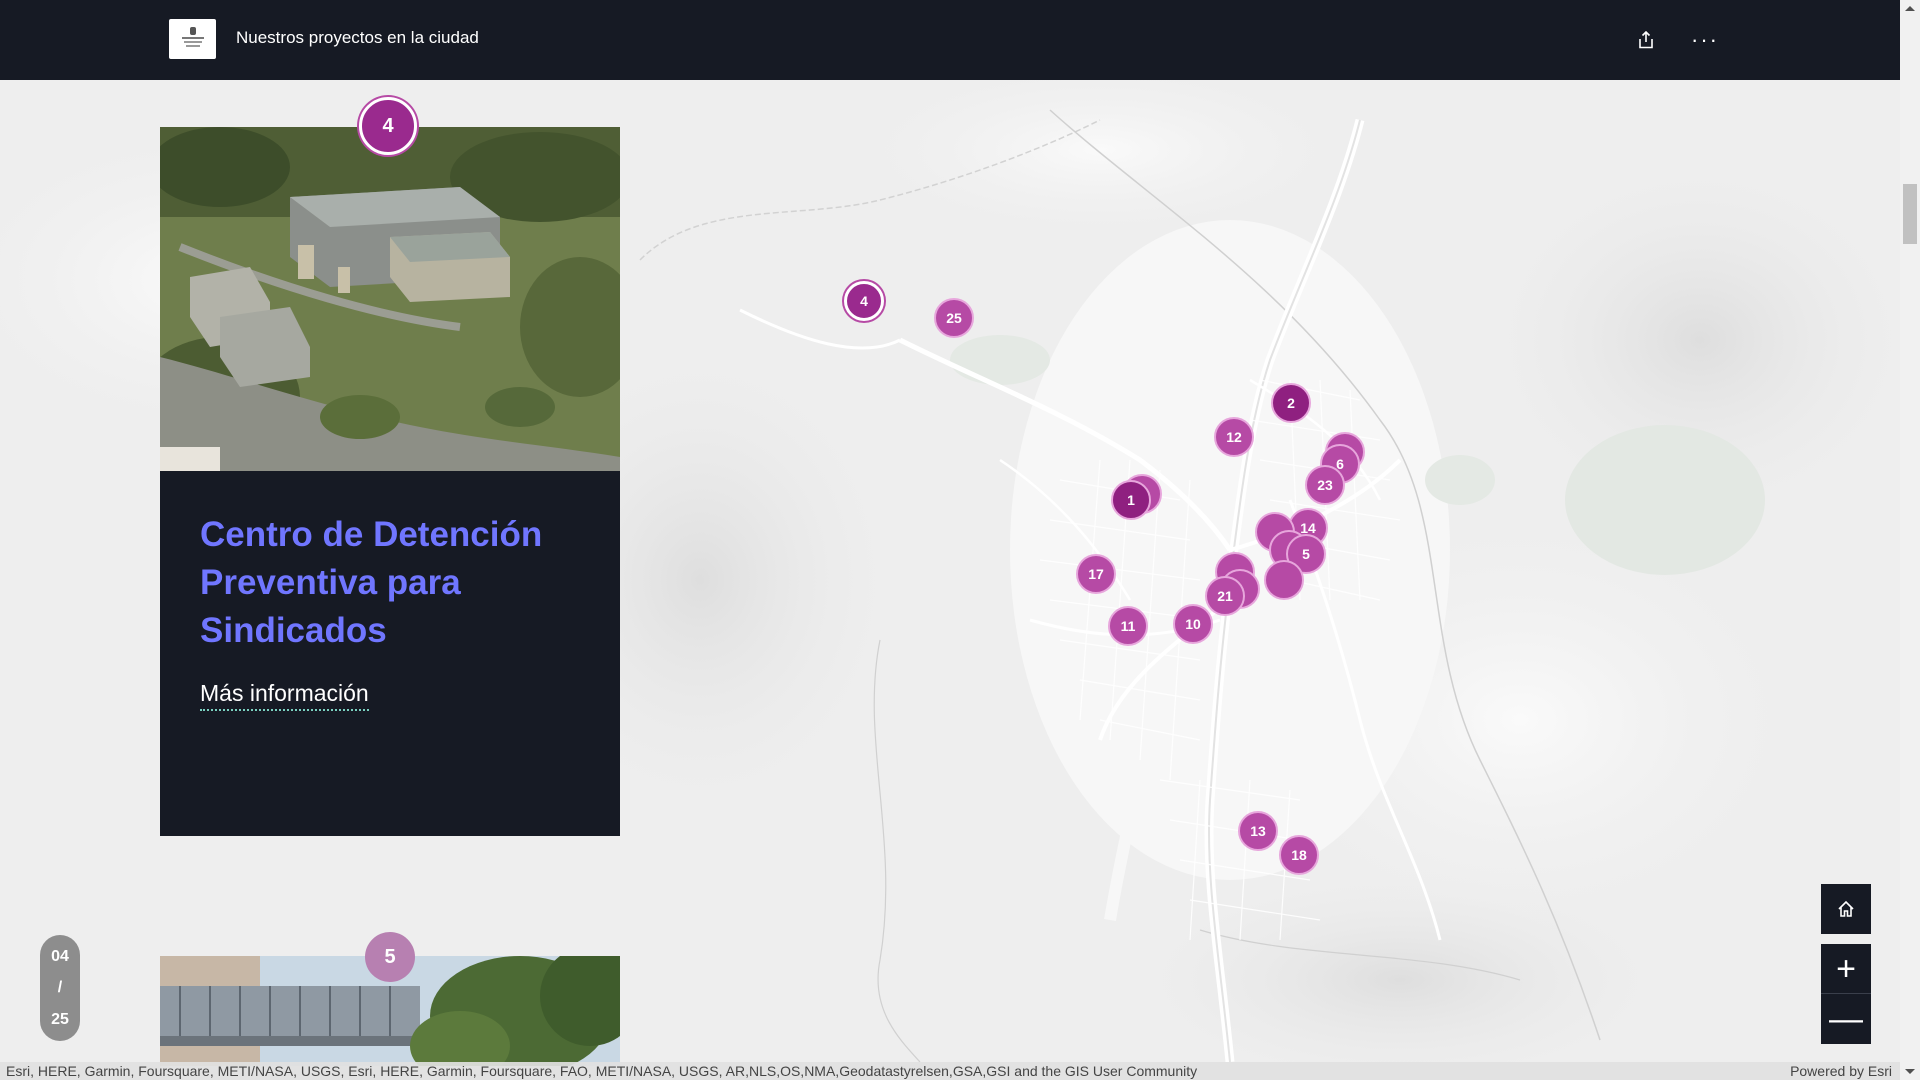  I want to click on city-logo, so click(192, 39).